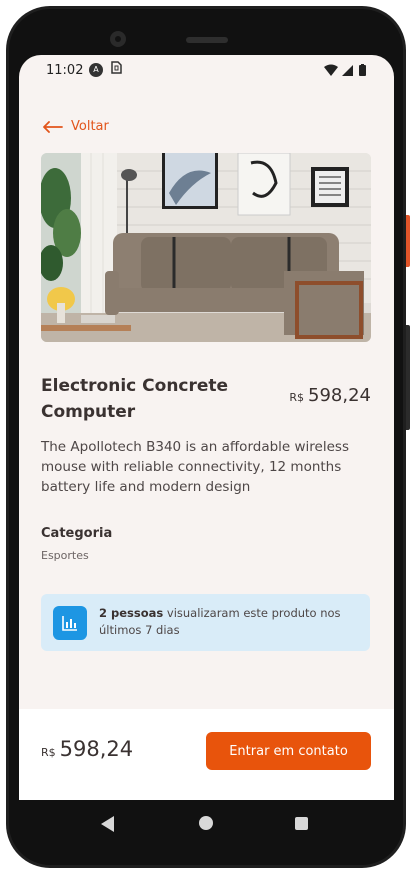 The image size is (413, 874). What do you see at coordinates (362, 70) in the screenshot?
I see `battery-icon` at bounding box center [362, 70].